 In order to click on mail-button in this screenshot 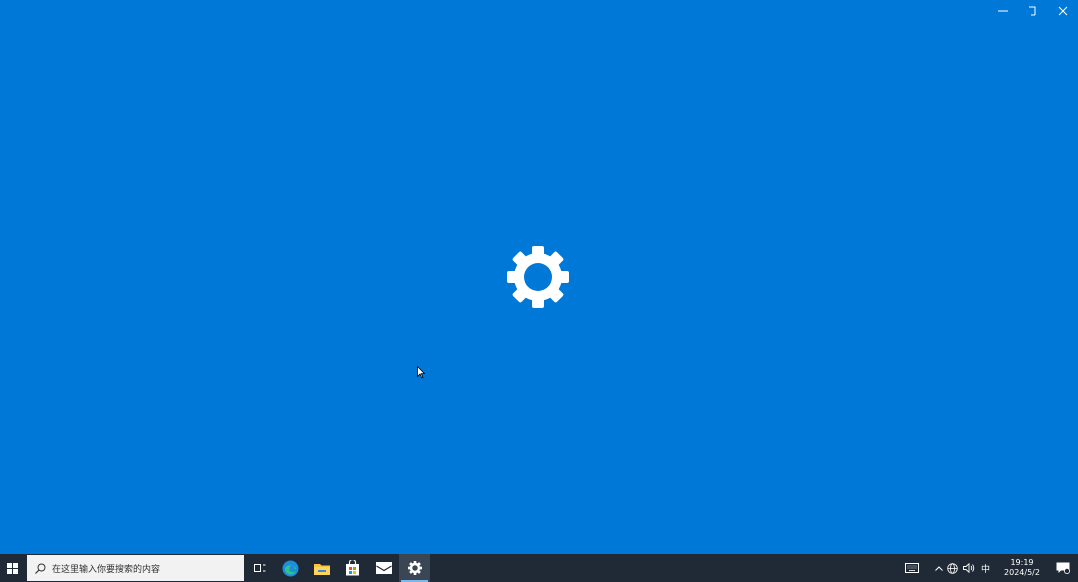, I will do `click(383, 568)`.